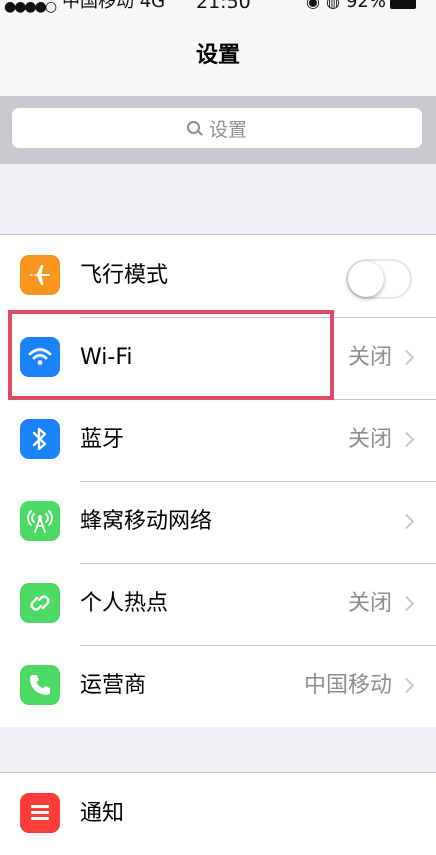  Describe the element at coordinates (193, 128) in the screenshot. I see `search-icon` at that location.